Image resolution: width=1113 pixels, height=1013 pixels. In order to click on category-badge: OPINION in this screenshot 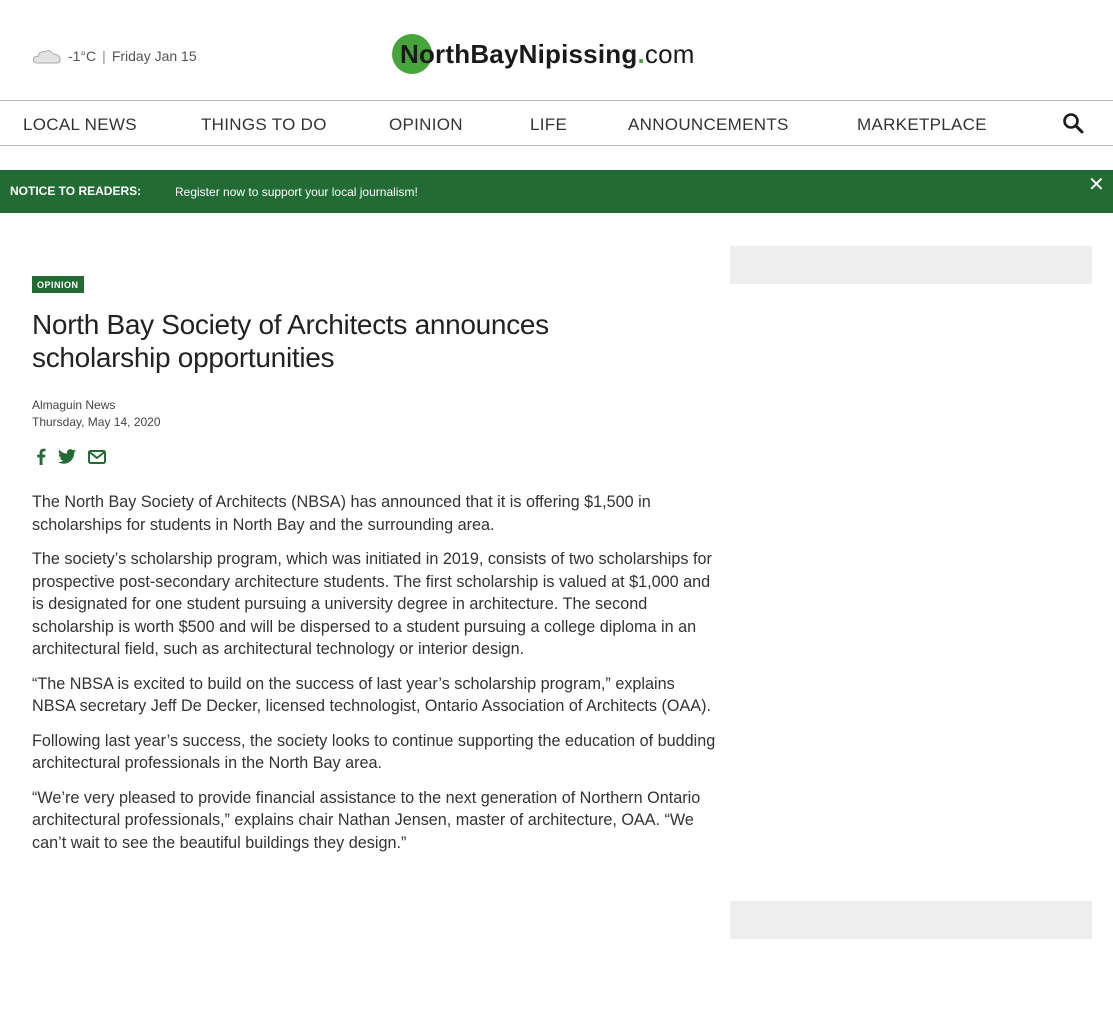, I will do `click(58, 284)`.